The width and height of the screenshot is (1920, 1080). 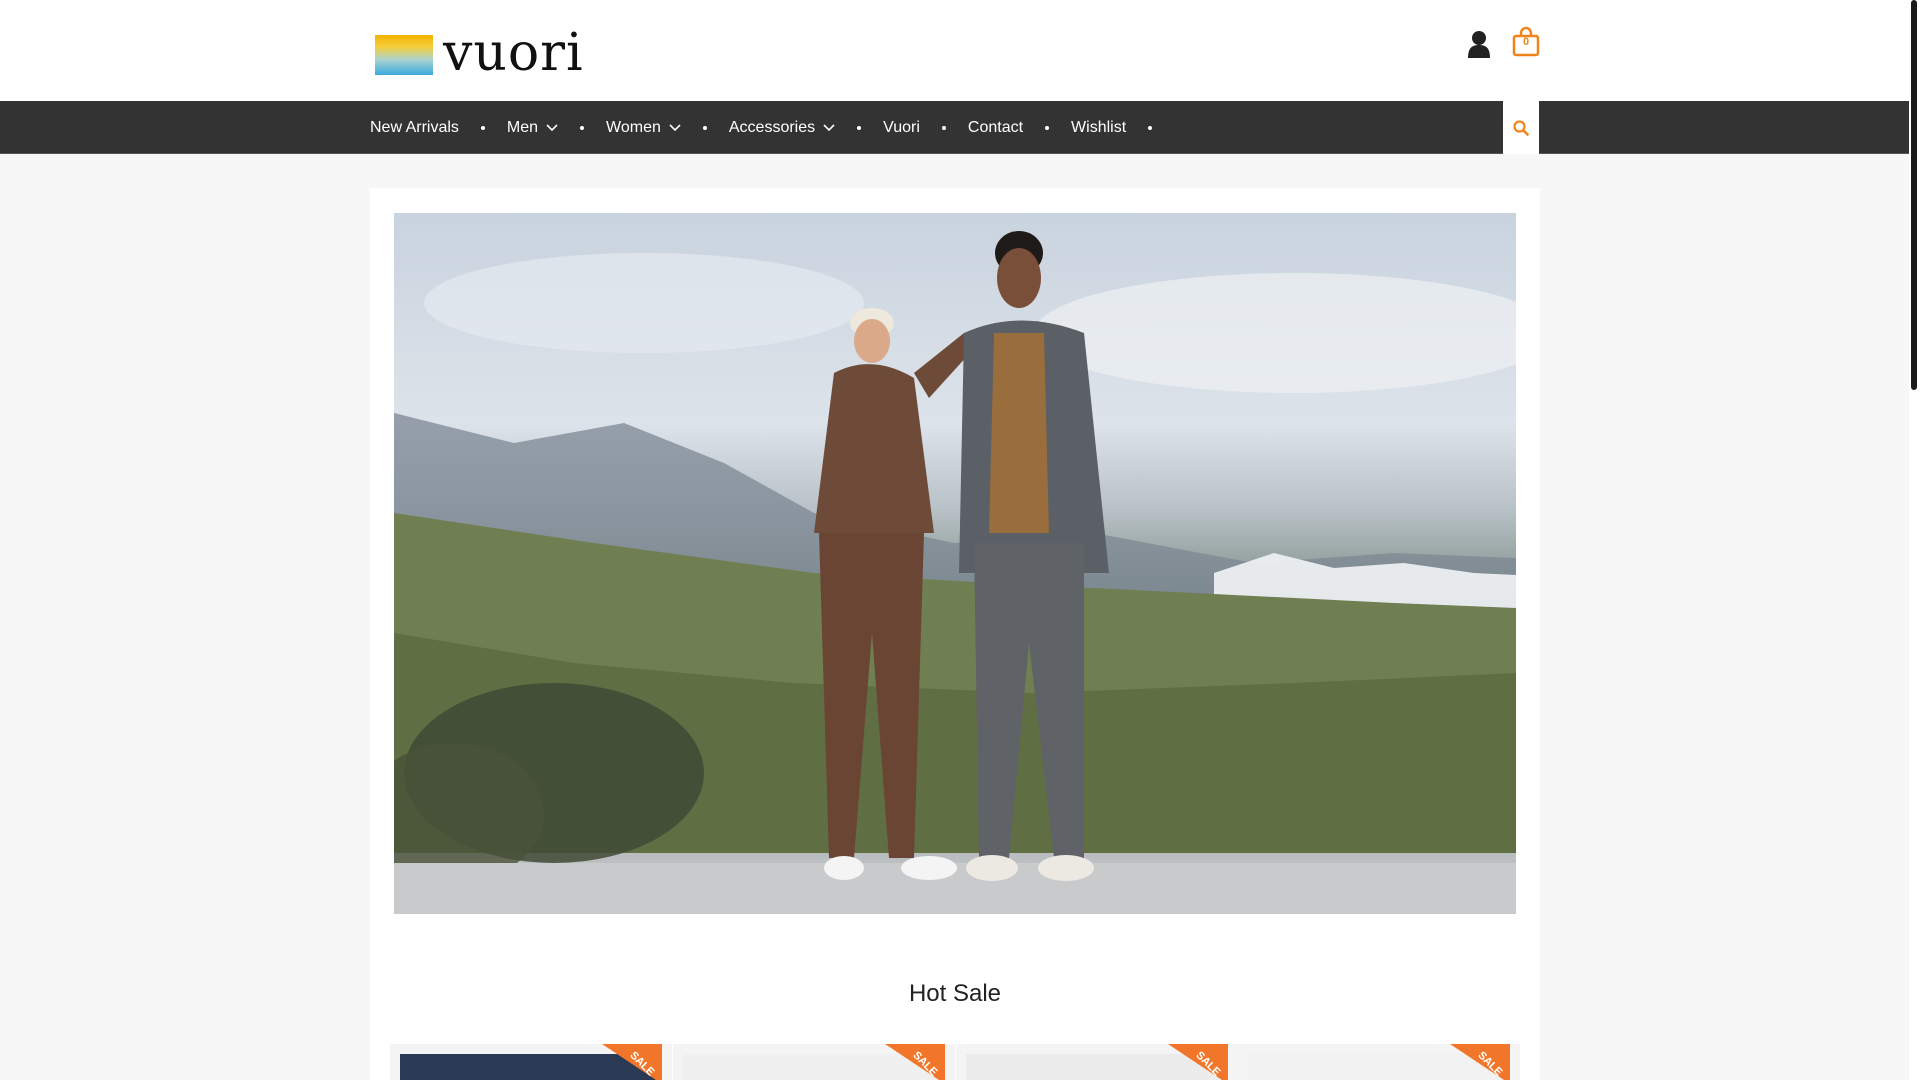 I want to click on nav-item-new-arrivals: New Arrivals, so click(x=414, y=128).